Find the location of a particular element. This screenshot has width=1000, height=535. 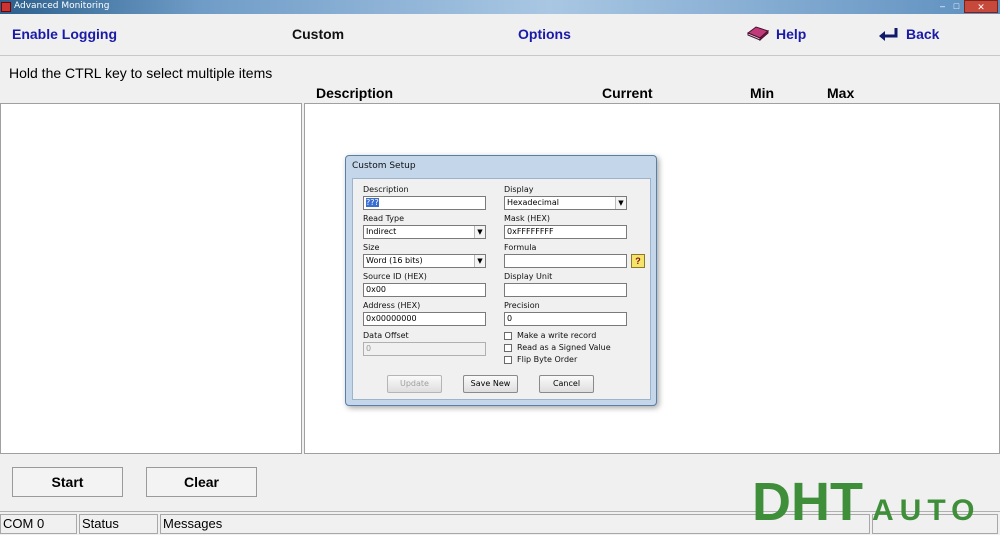

size-value: Word (16 bits) is located at coordinates (394, 260).